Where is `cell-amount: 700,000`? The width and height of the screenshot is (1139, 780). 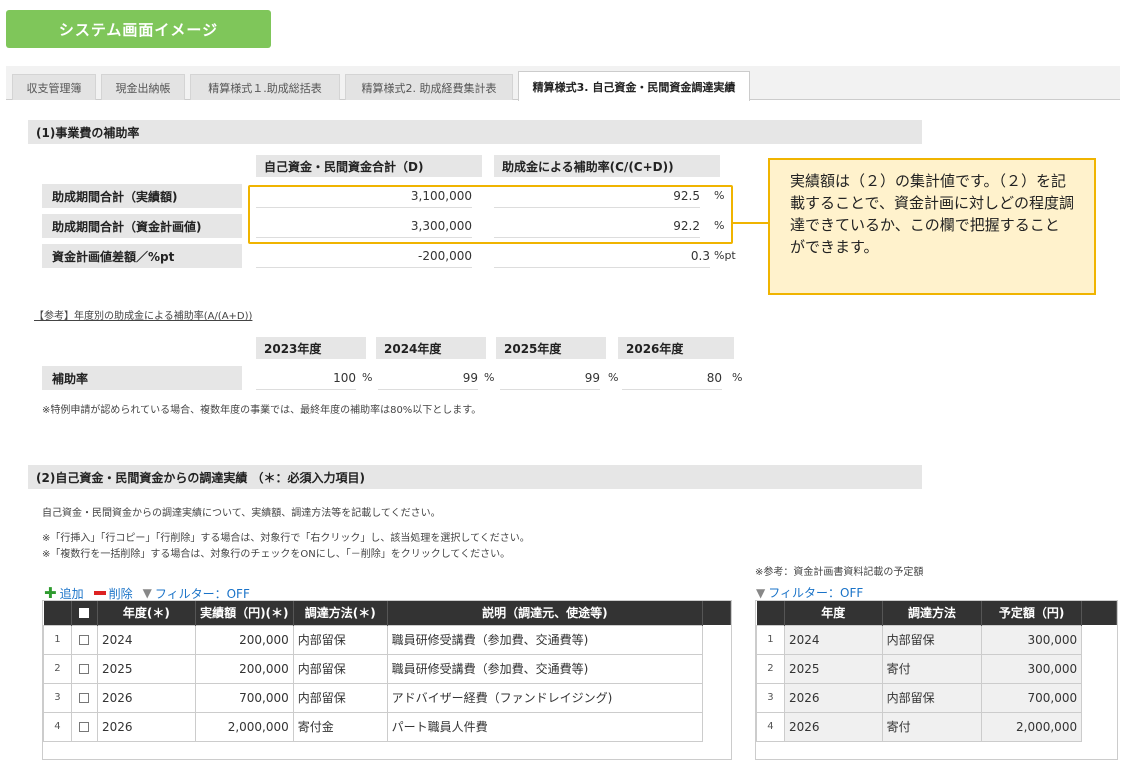 cell-amount: 700,000 is located at coordinates (244, 697).